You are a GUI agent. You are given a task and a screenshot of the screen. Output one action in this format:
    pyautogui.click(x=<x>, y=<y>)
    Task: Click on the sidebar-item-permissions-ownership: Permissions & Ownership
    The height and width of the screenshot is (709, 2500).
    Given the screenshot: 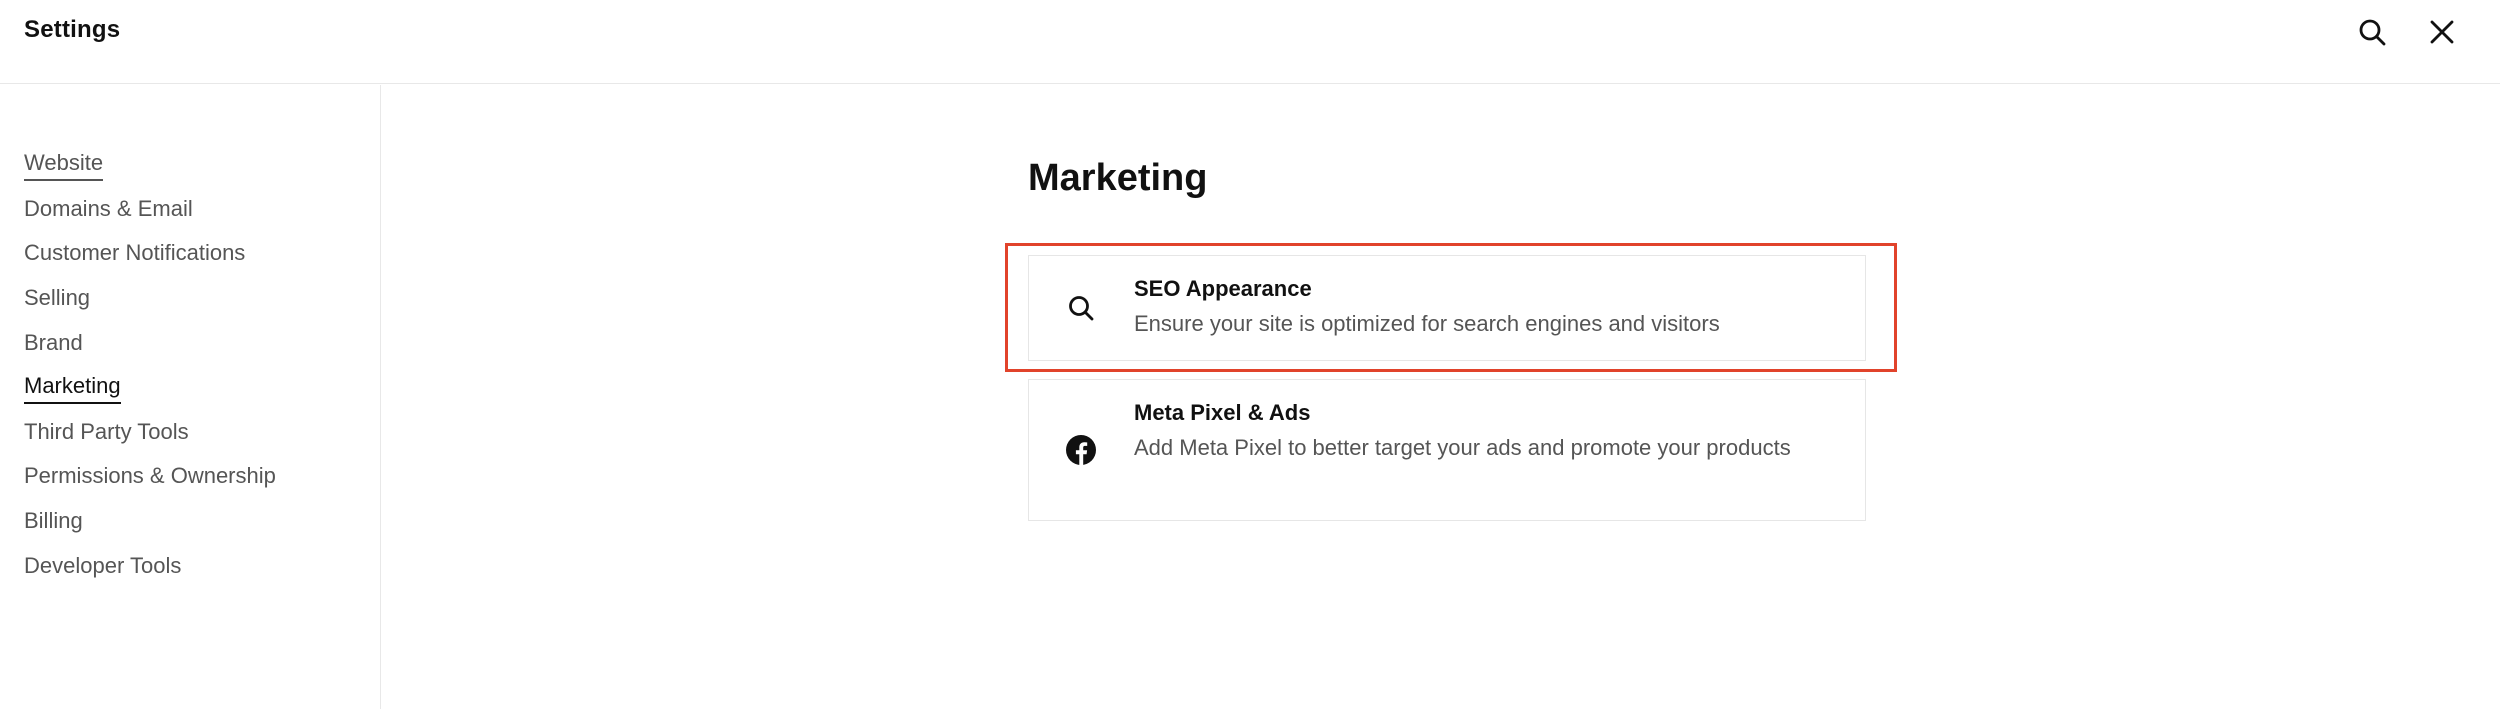 What is the action you would take?
    pyautogui.click(x=150, y=477)
    